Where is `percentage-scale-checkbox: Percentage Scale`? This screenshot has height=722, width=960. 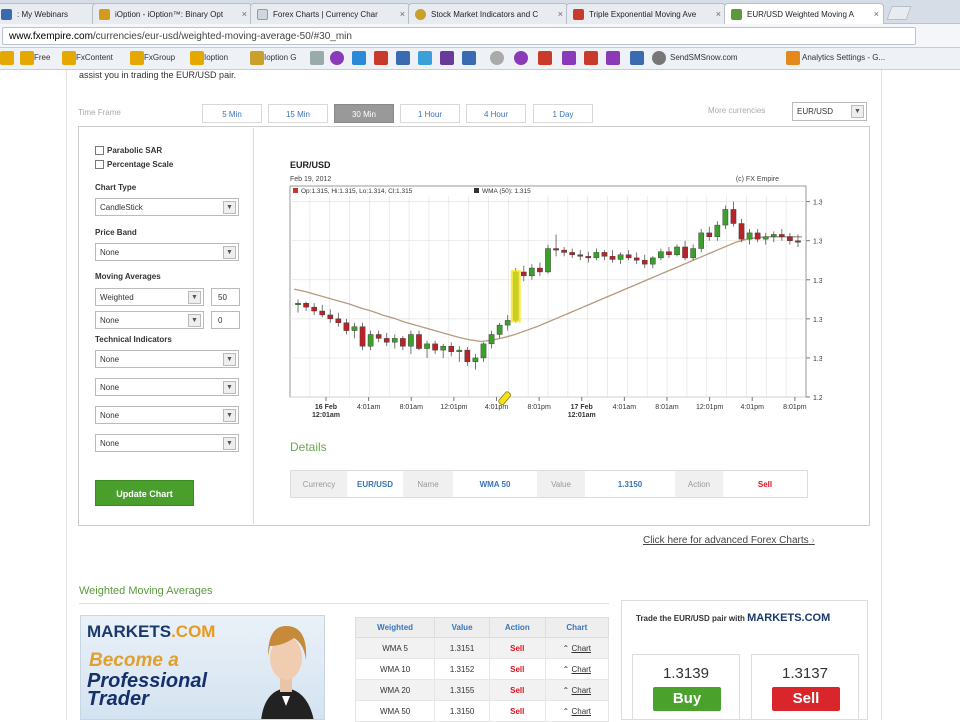 percentage-scale-checkbox: Percentage Scale is located at coordinates (134, 164).